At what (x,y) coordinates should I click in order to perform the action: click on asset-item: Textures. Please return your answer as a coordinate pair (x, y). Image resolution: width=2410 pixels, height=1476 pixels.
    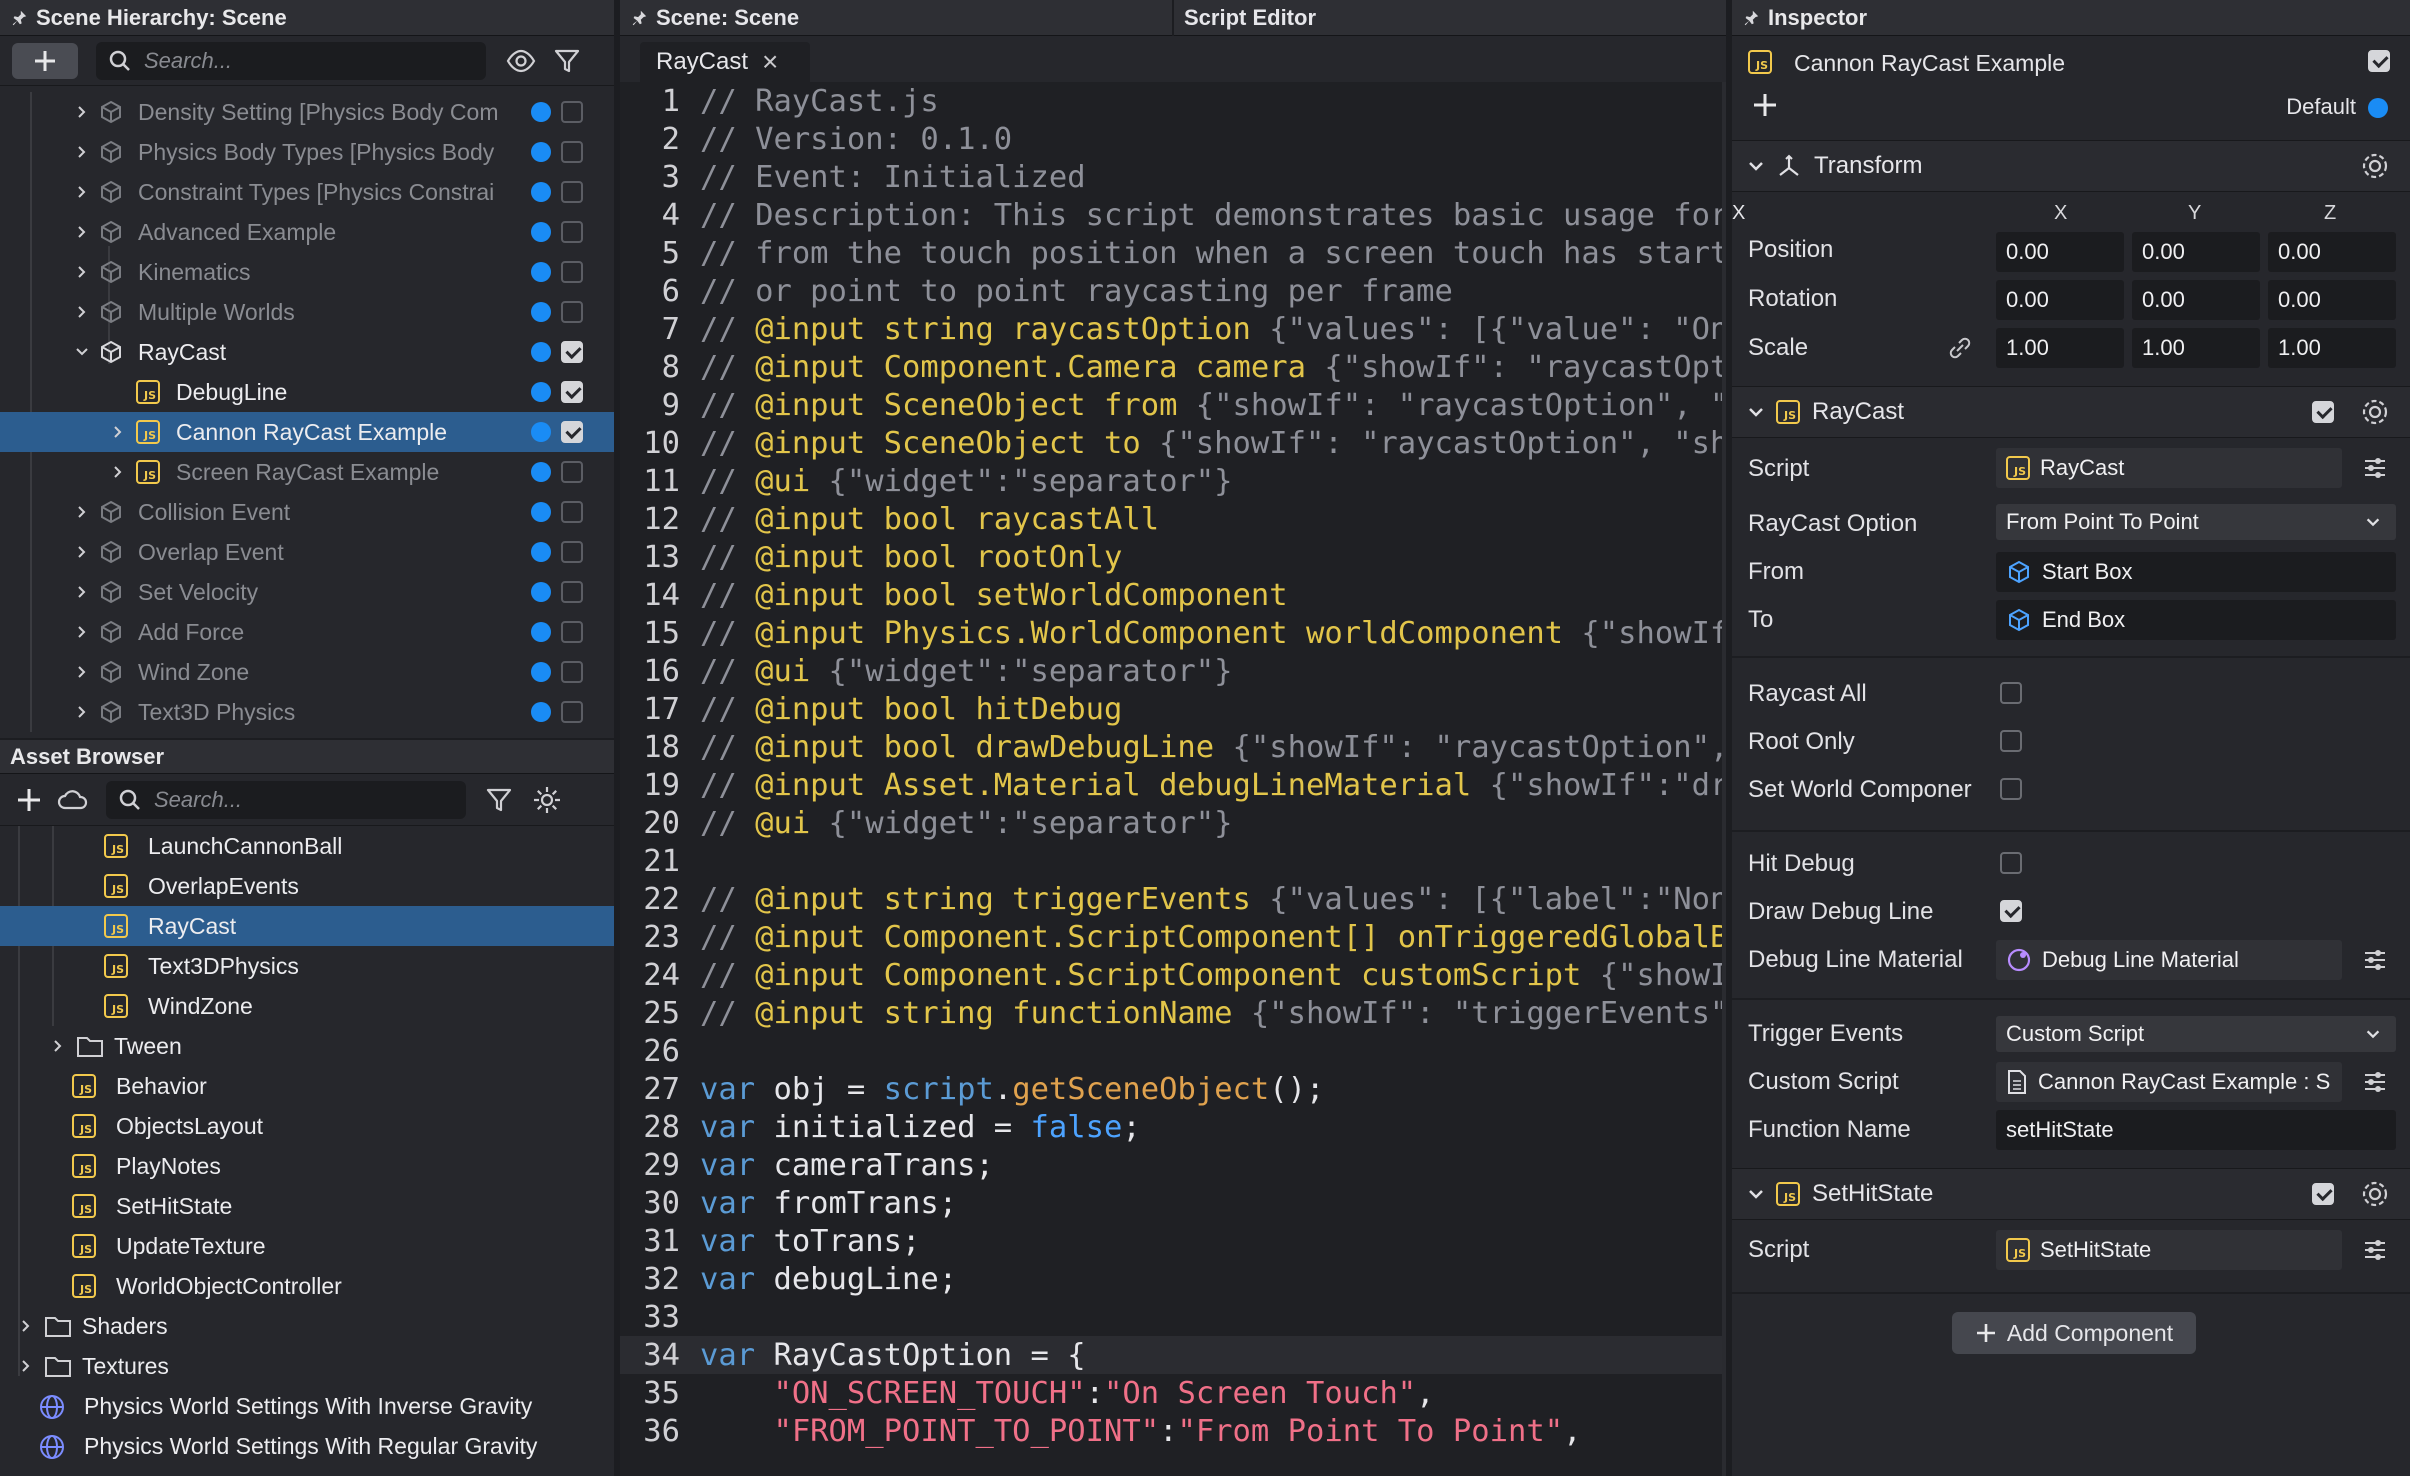
    Looking at the image, I should click on (307, 1366).